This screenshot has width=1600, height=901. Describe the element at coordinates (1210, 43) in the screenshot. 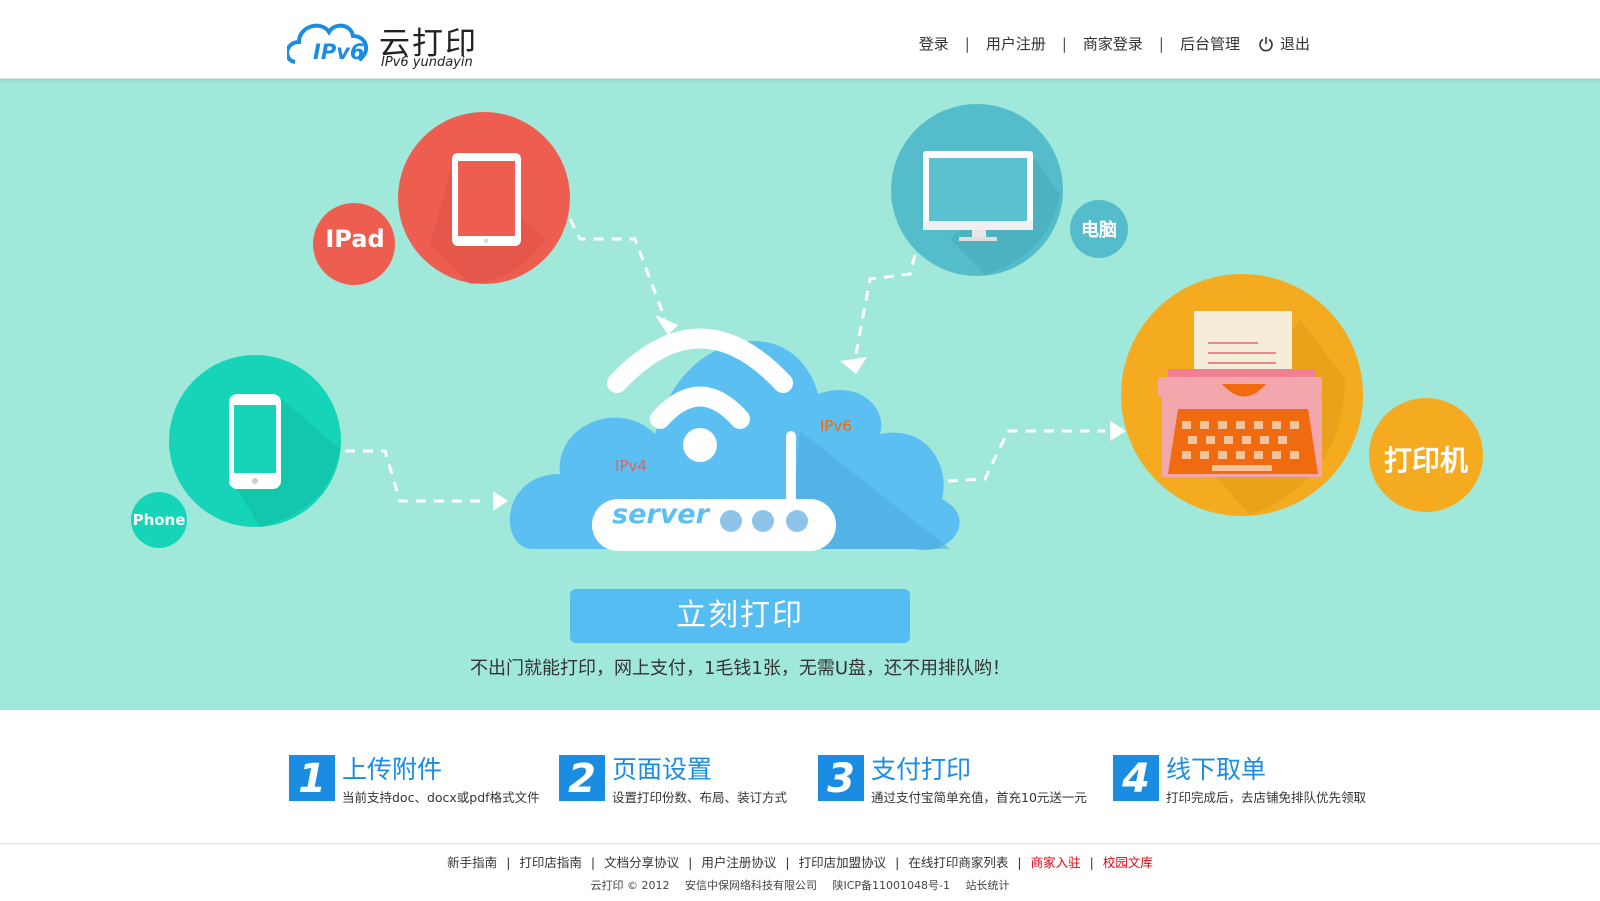

I see `nav-admin: 后台管理` at that location.